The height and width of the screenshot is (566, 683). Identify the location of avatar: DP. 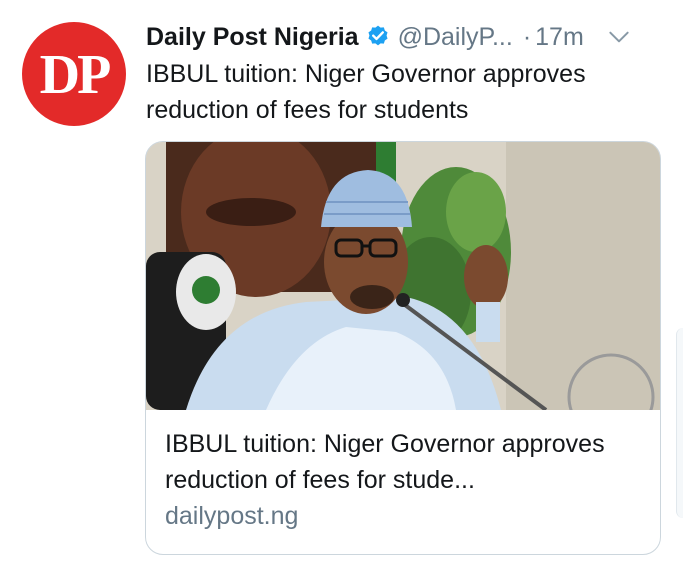
(74, 74).